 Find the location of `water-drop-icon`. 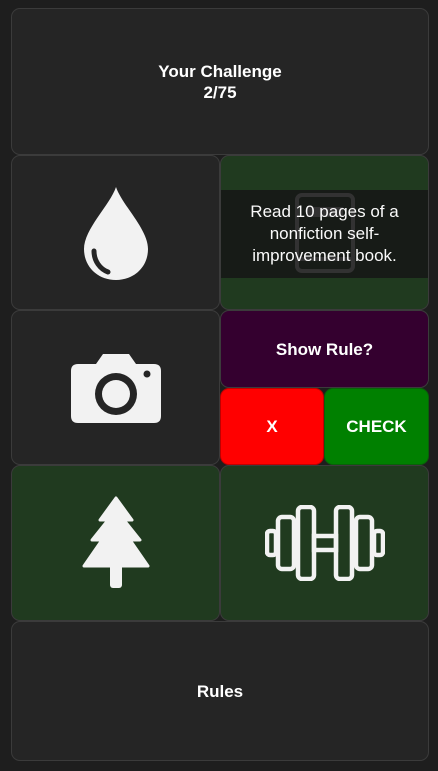

water-drop-icon is located at coordinates (115, 233).